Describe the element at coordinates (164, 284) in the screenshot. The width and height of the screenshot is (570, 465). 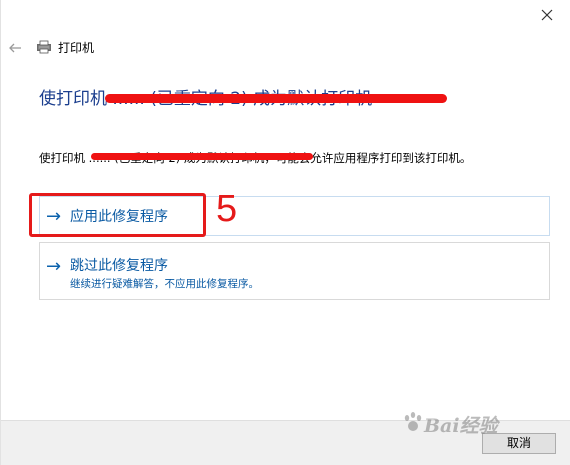
I see `skip-fix-description: 继续进行疑难解答，不应用此修复程序。` at that location.